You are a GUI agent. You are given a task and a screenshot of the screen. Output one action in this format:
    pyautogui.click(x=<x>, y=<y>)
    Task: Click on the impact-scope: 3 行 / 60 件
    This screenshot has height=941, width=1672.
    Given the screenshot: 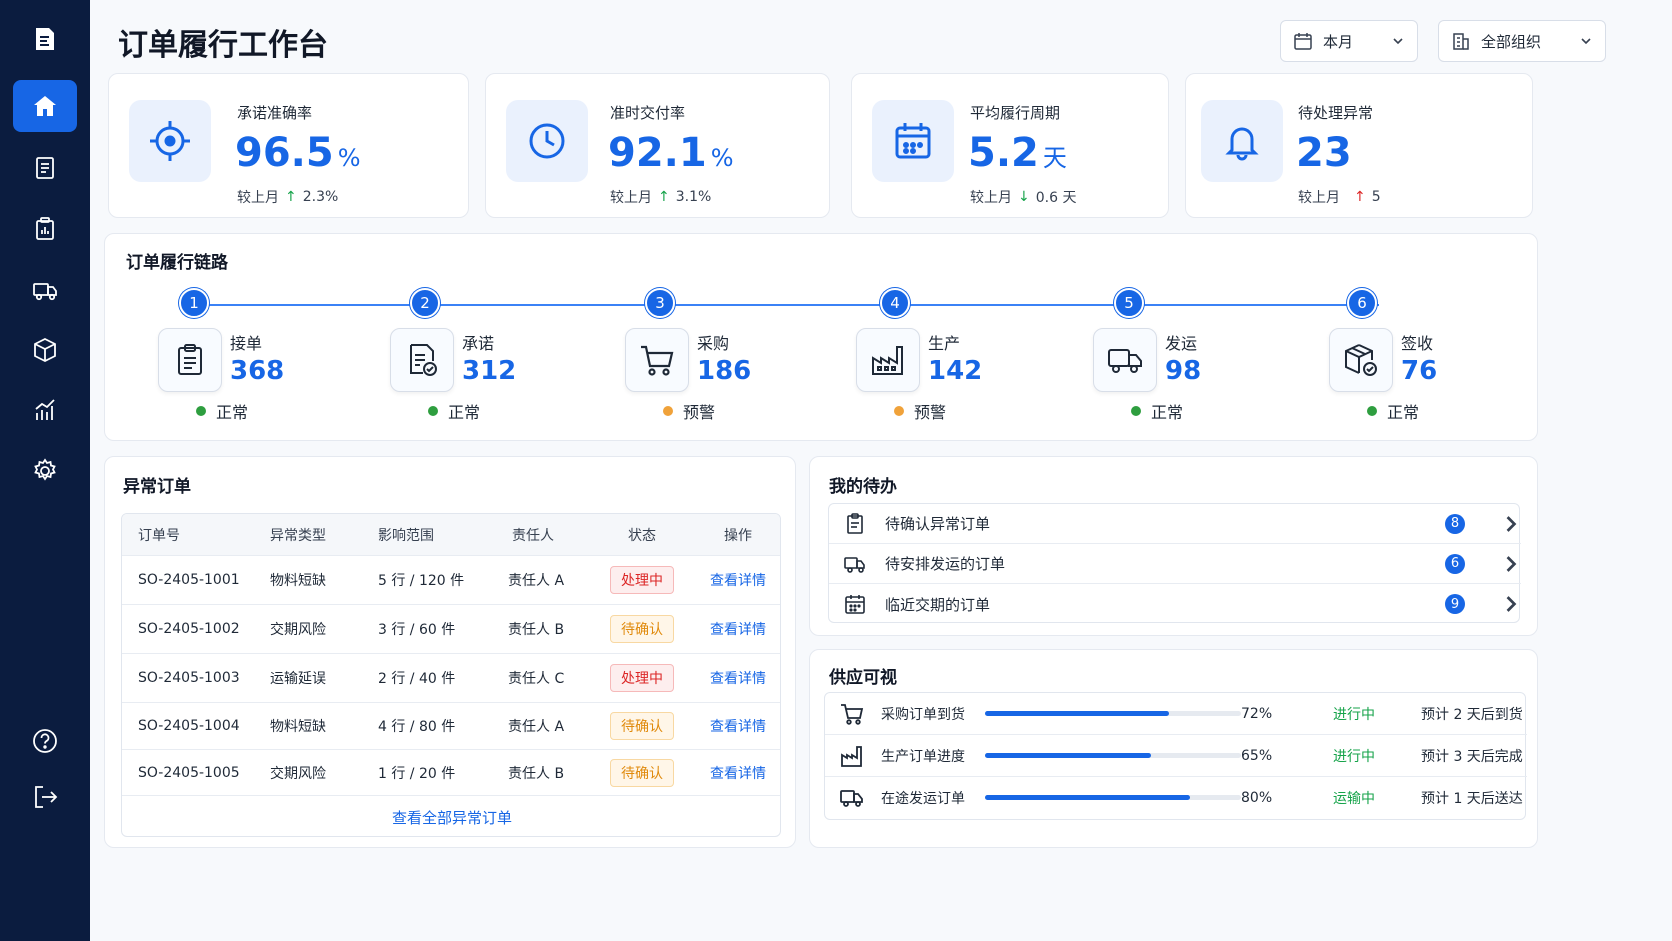 What is the action you would take?
    pyautogui.click(x=417, y=630)
    